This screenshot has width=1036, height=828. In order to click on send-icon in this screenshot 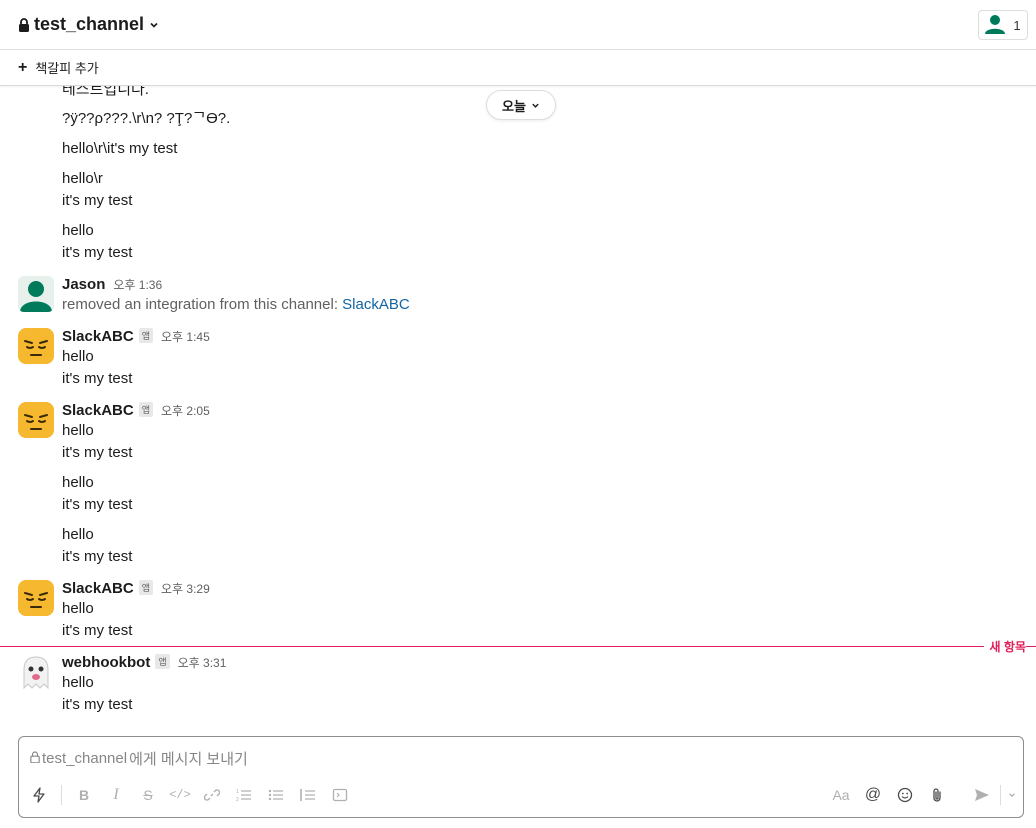, I will do `click(982, 795)`.